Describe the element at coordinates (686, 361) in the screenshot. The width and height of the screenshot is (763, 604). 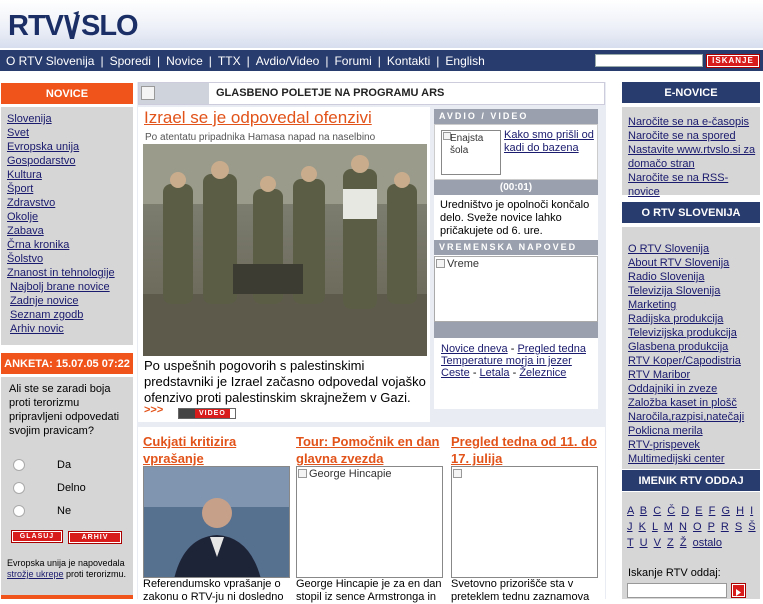
I see `about-link-koper: RTV Koper/Capodistria` at that location.